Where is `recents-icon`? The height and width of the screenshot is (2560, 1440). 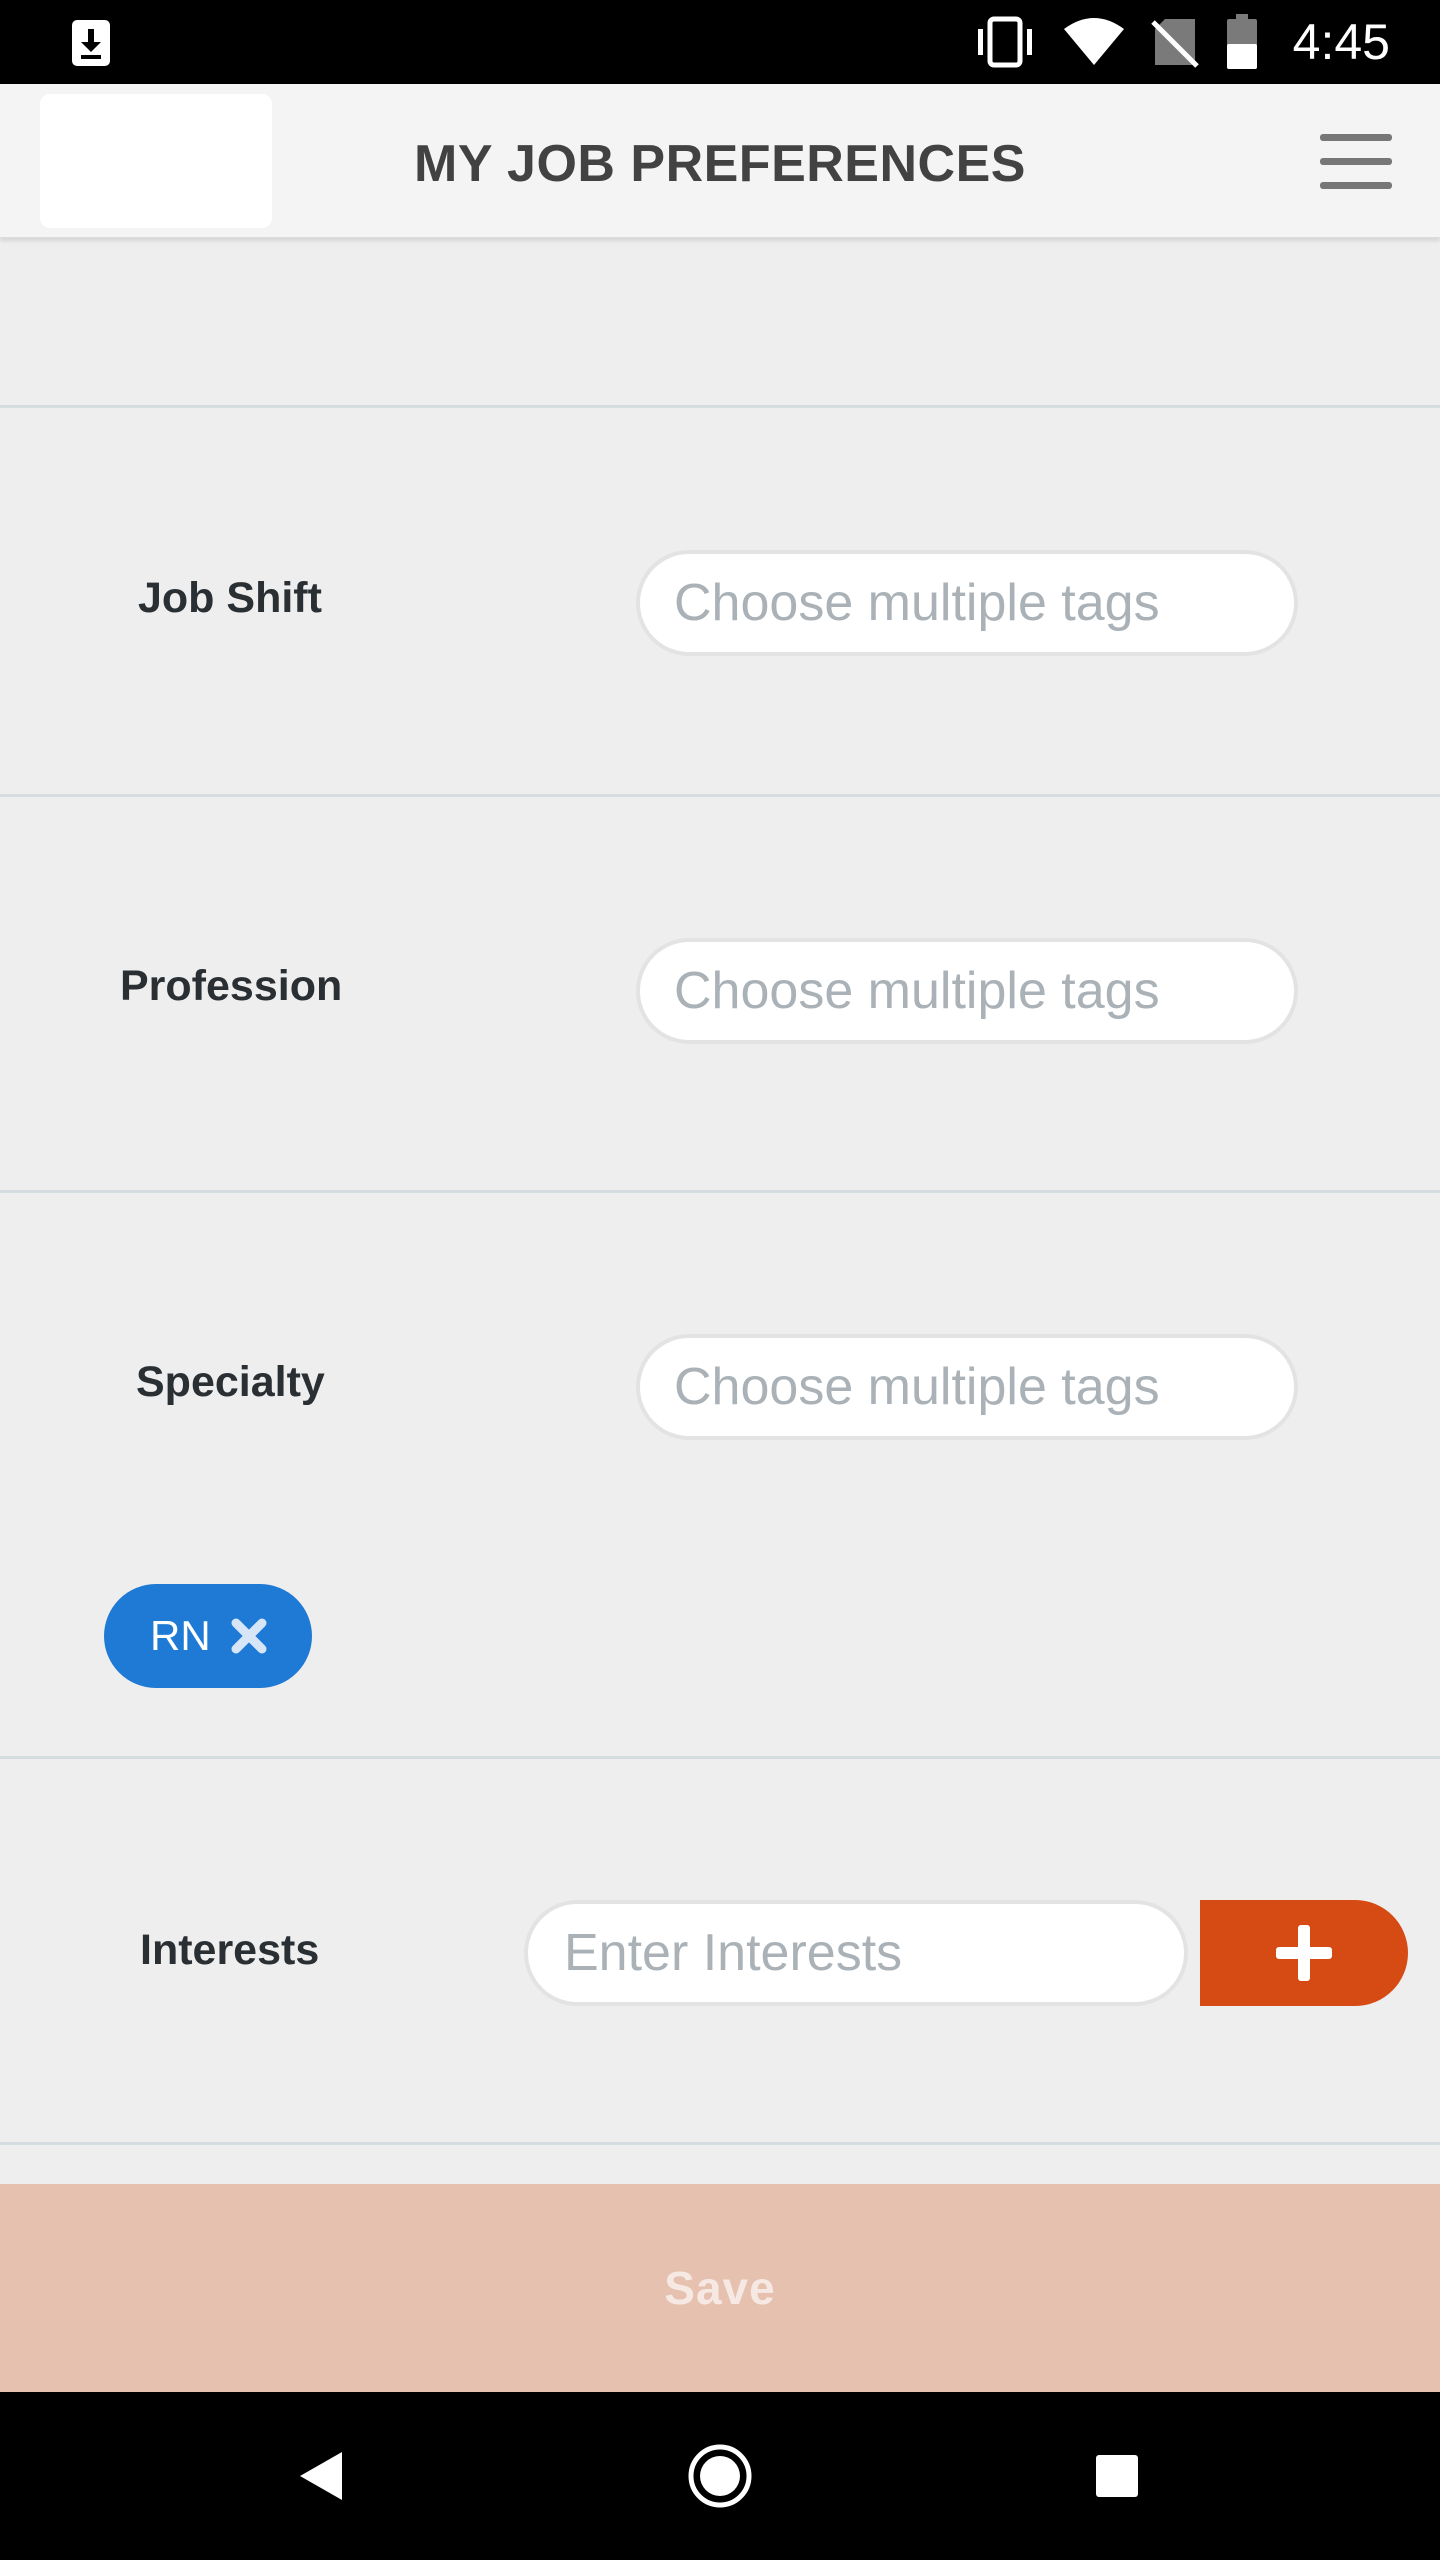
recents-icon is located at coordinates (1117, 2476).